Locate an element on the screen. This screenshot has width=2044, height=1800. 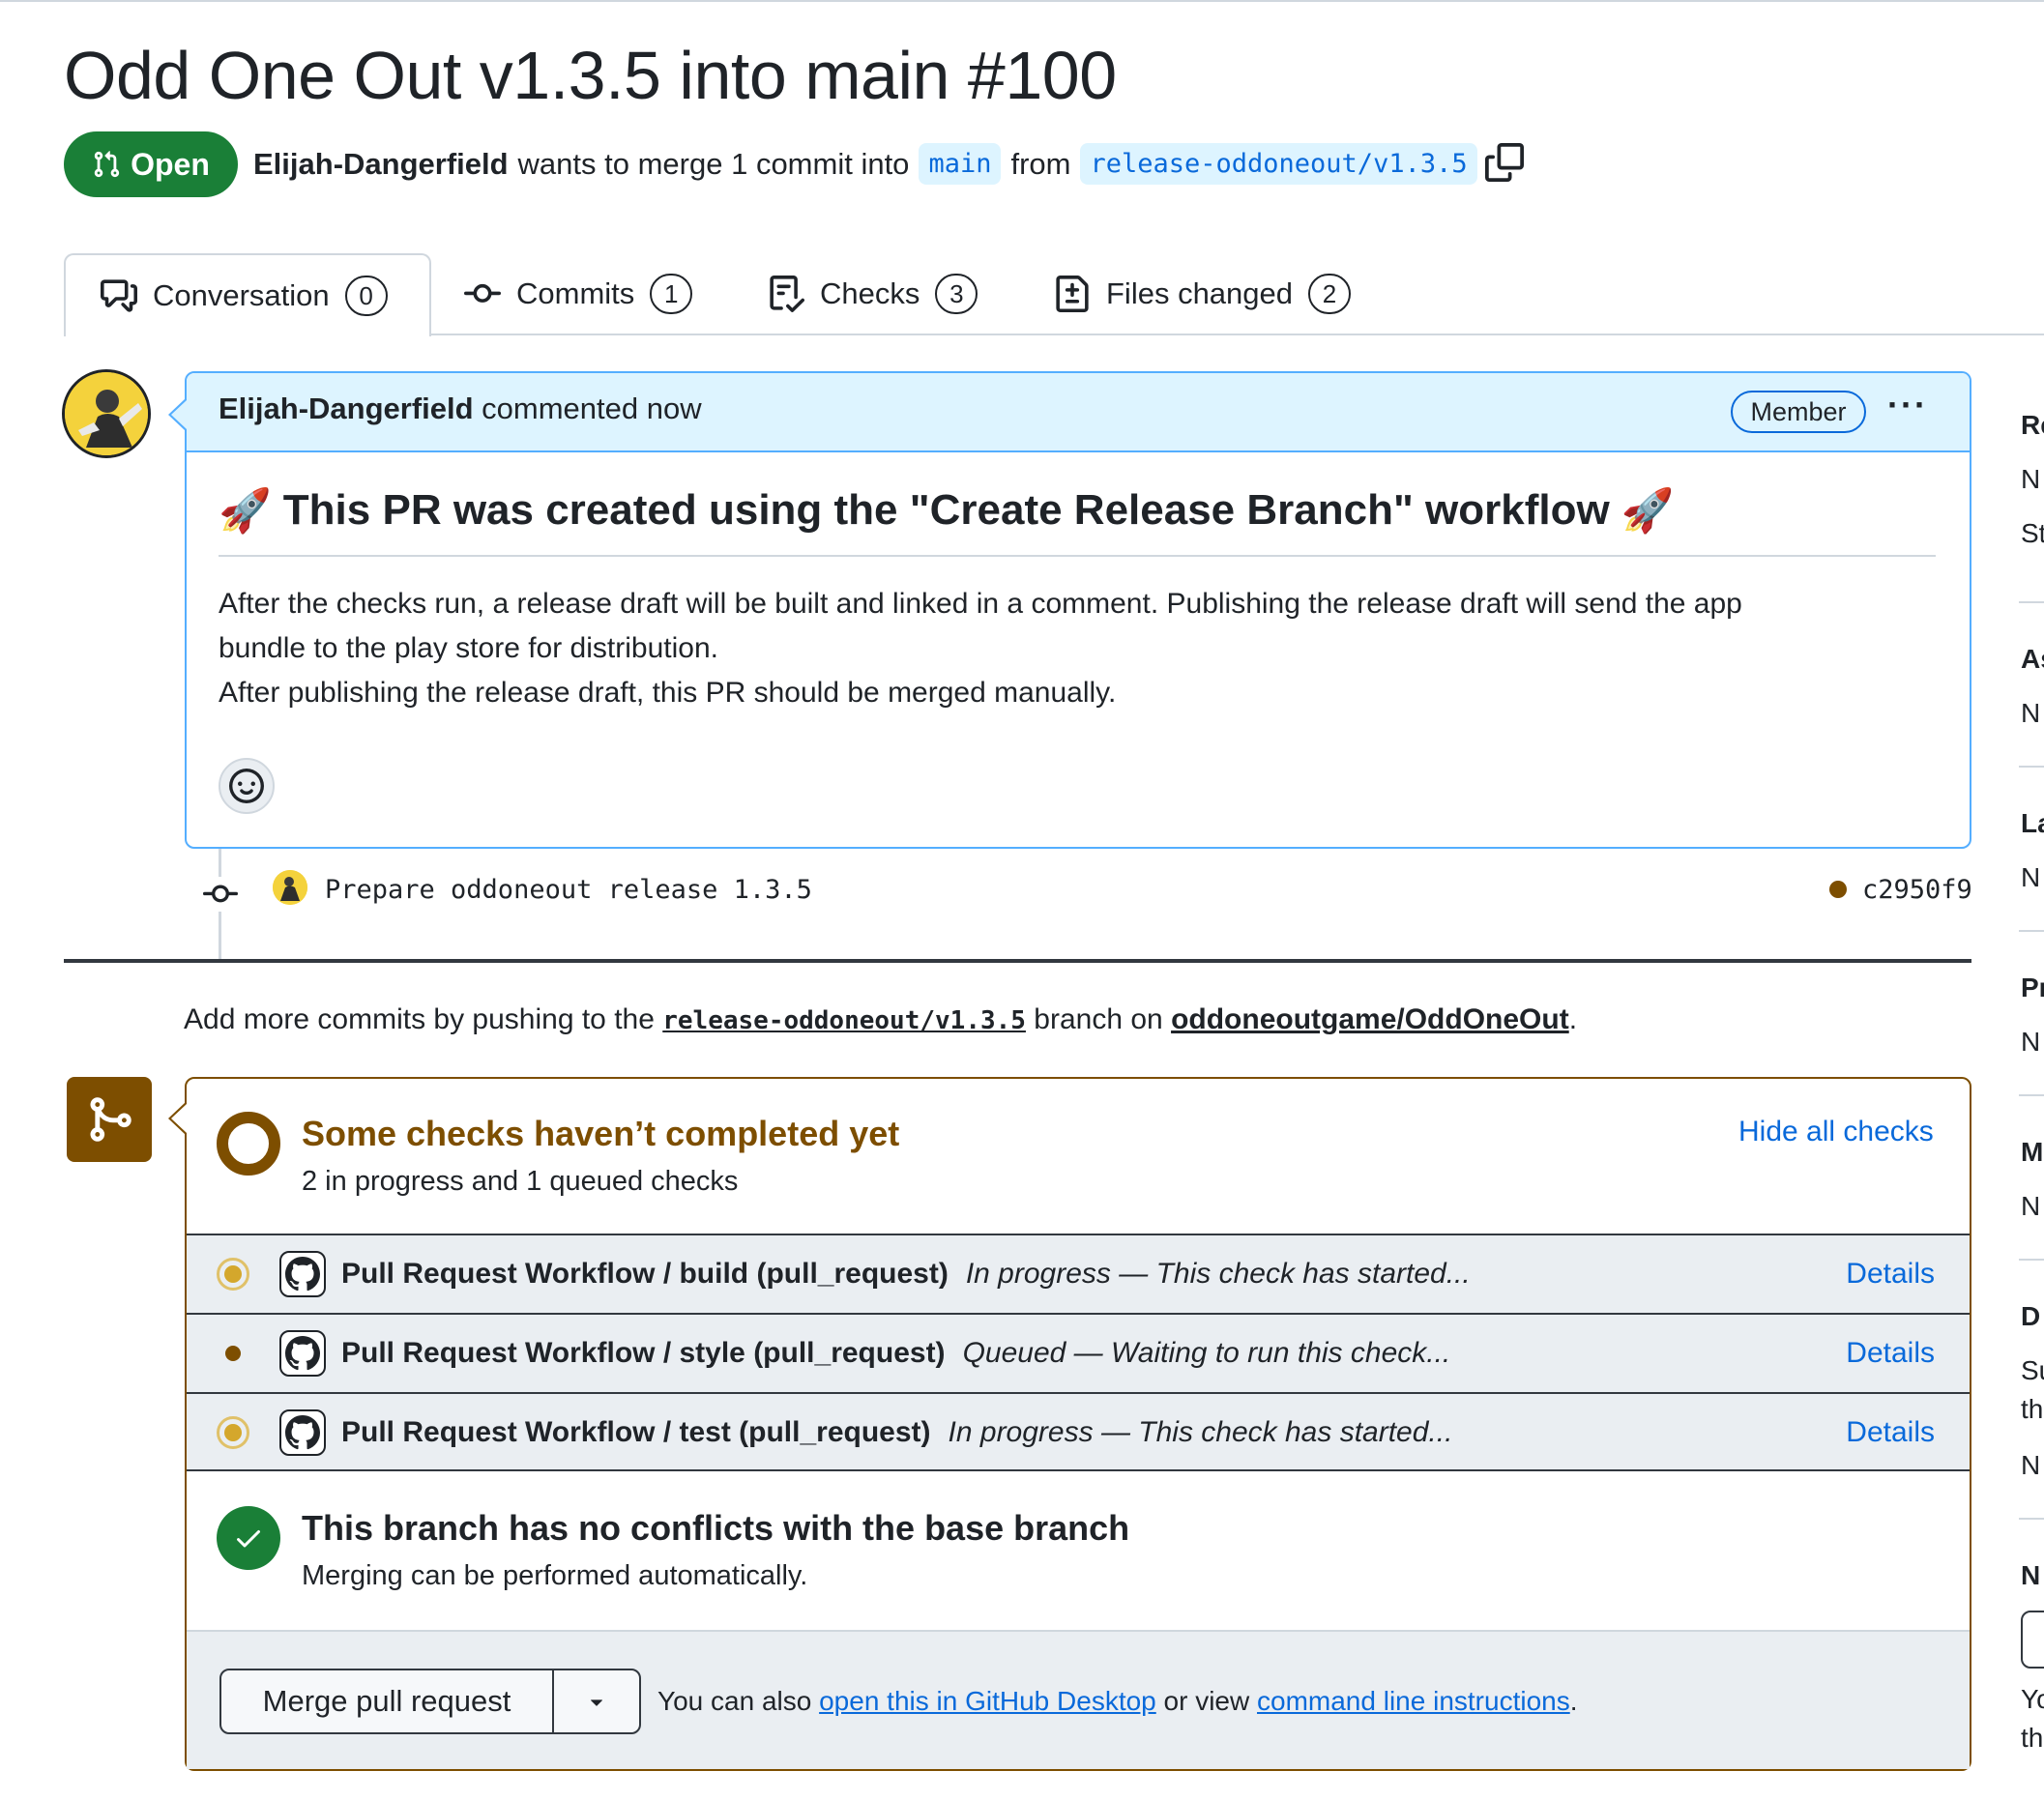
sidebar-subscribe-button is located at coordinates (2032, 1640).